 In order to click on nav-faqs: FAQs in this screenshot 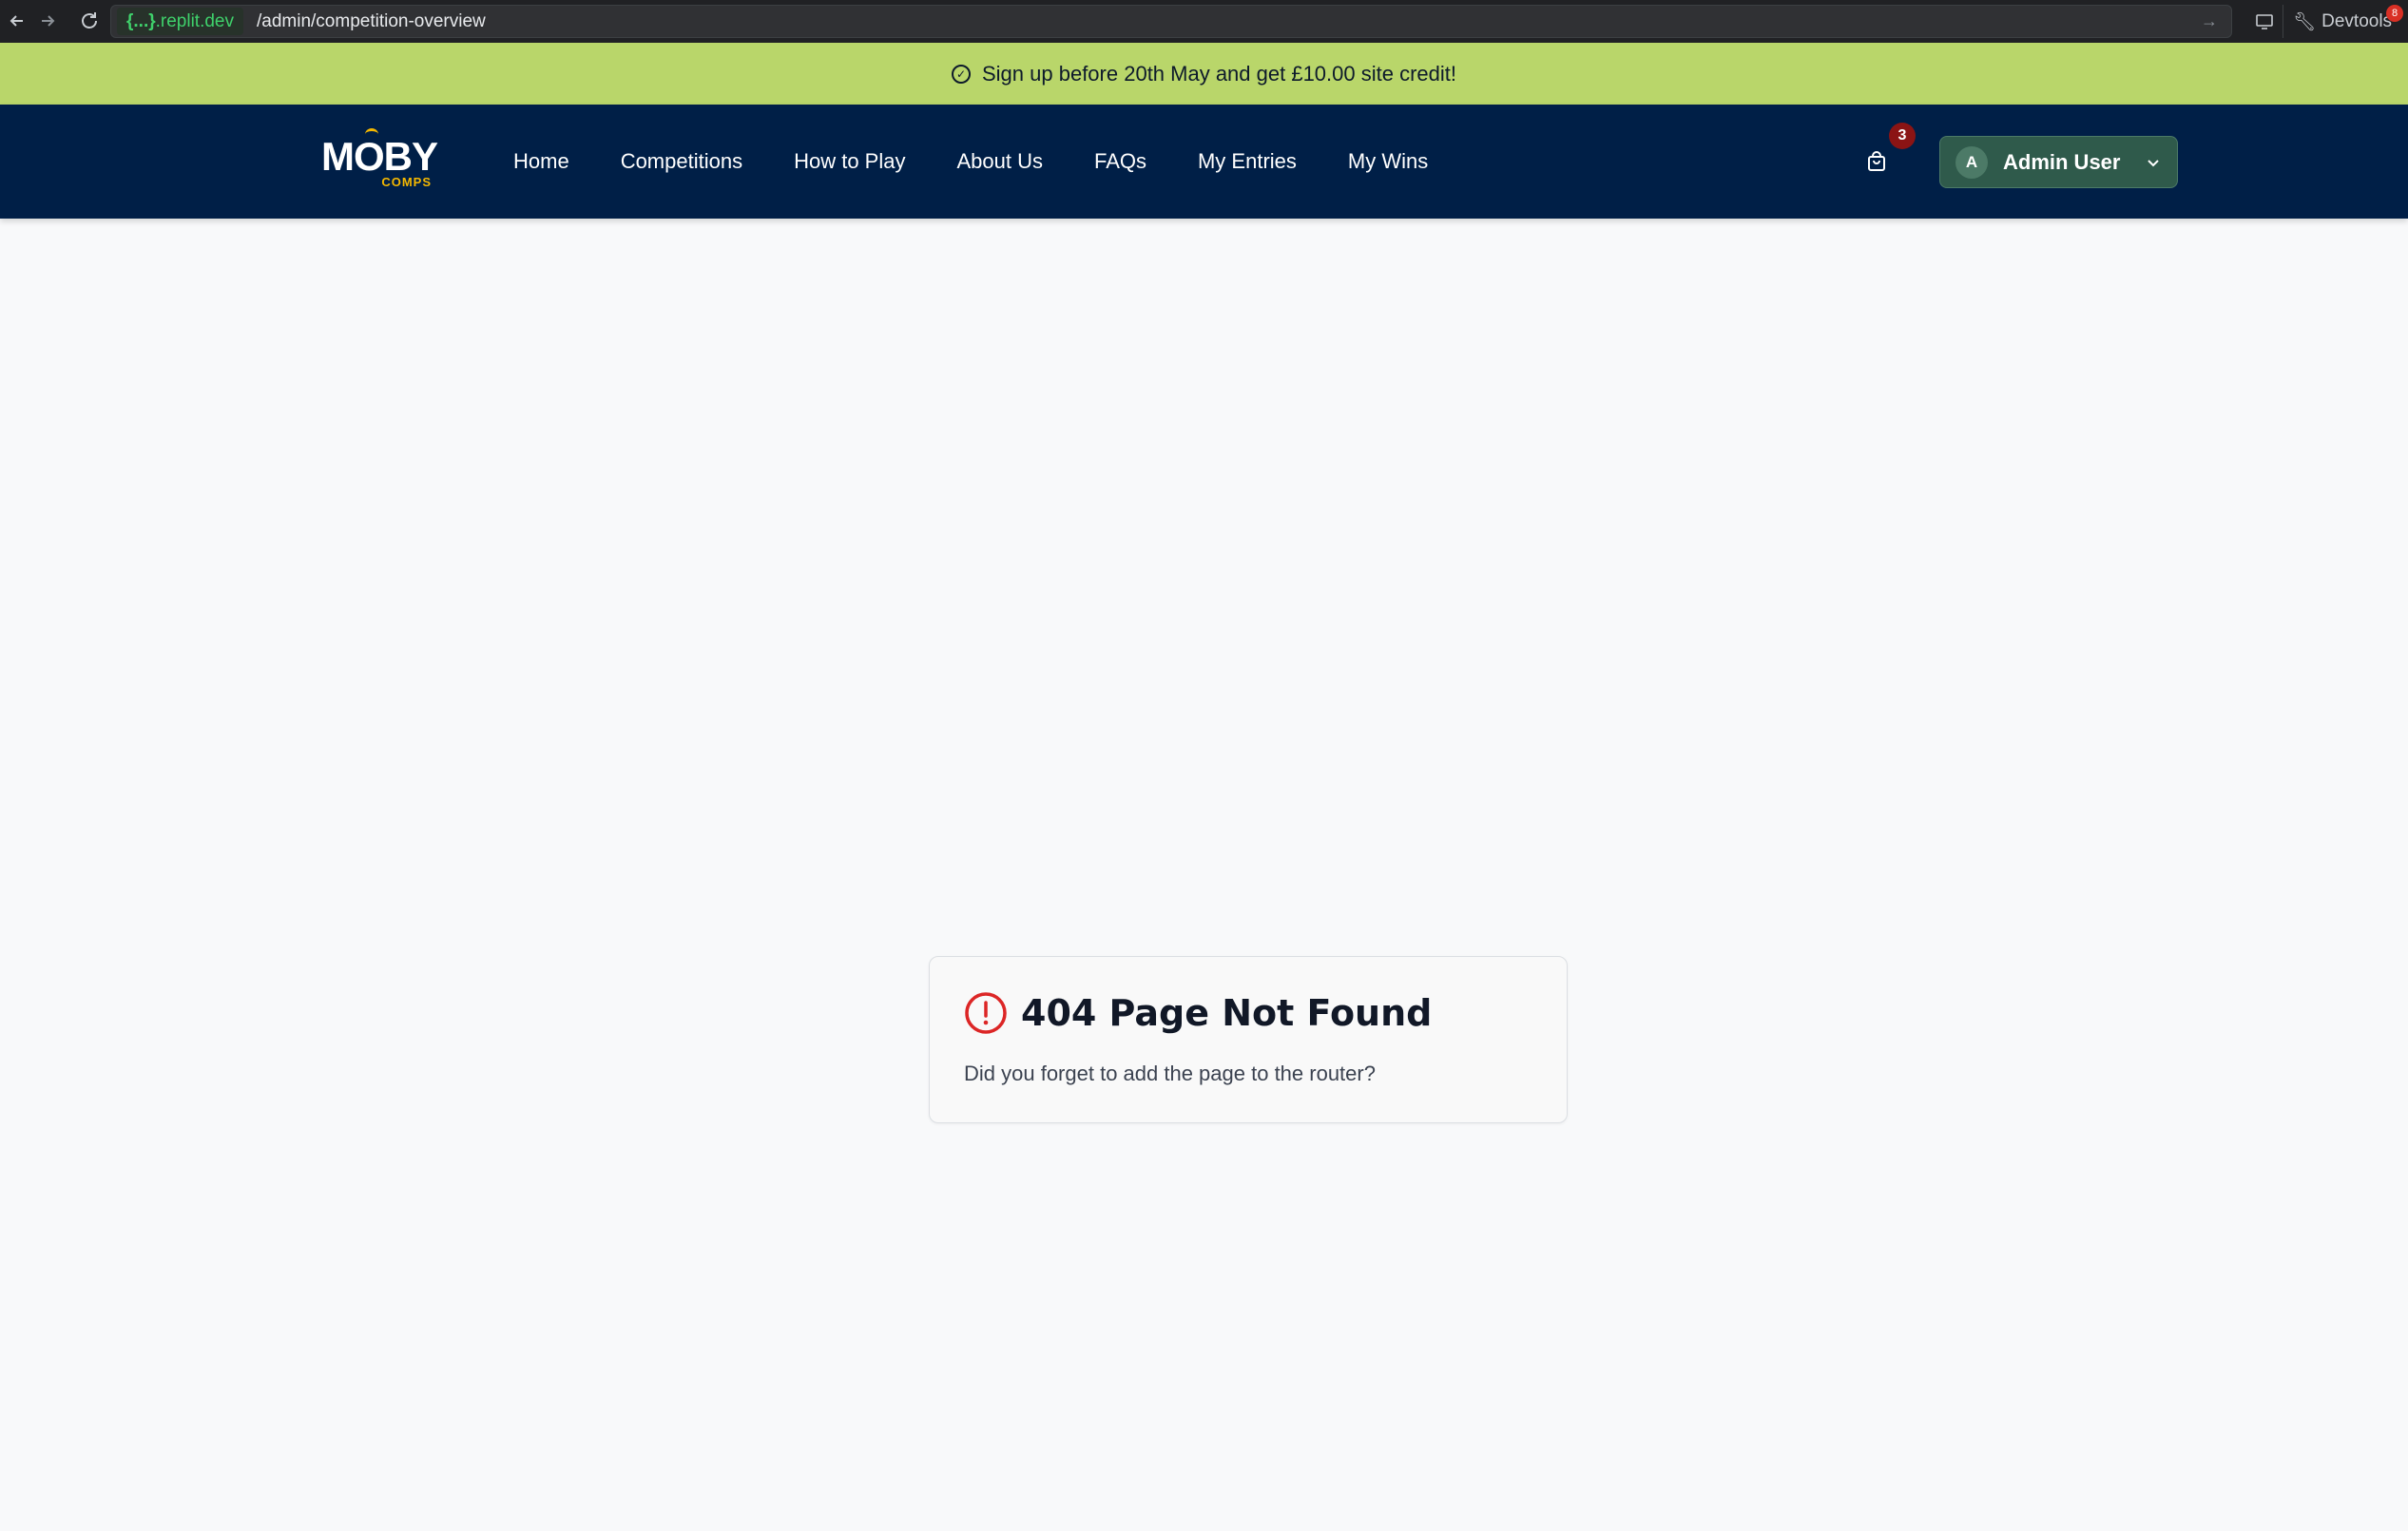, I will do `click(1120, 161)`.